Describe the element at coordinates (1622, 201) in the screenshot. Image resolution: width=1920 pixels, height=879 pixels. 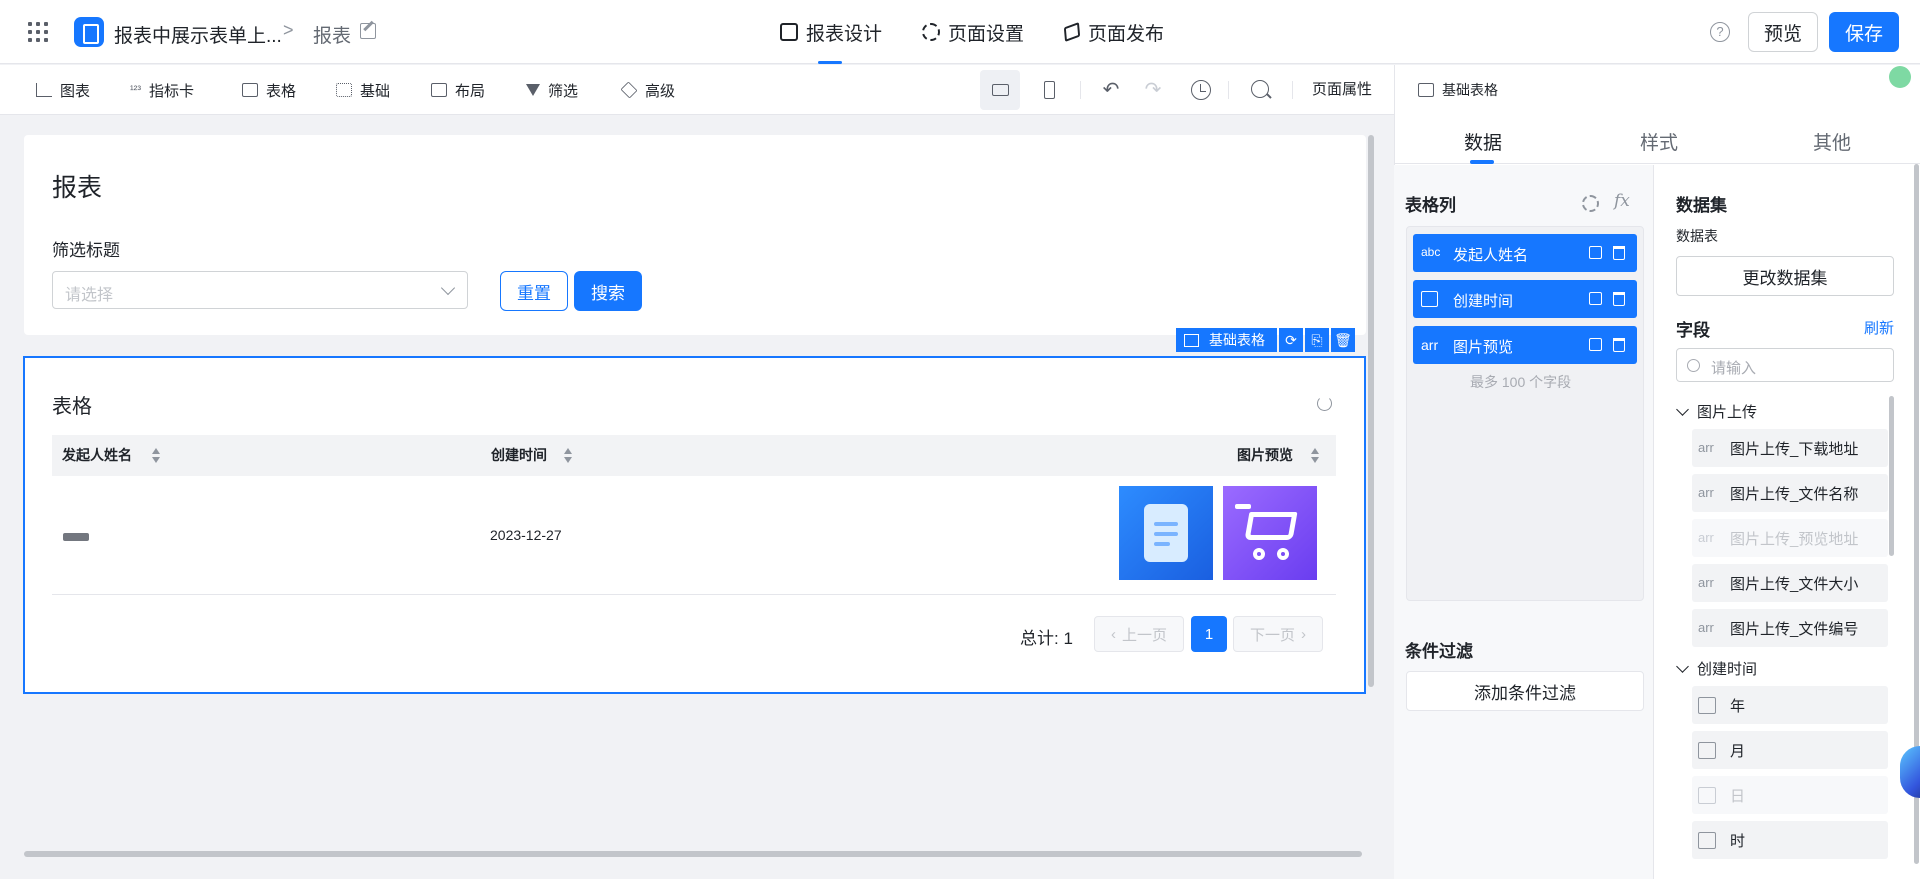
I see `formula-icon: fx` at that location.